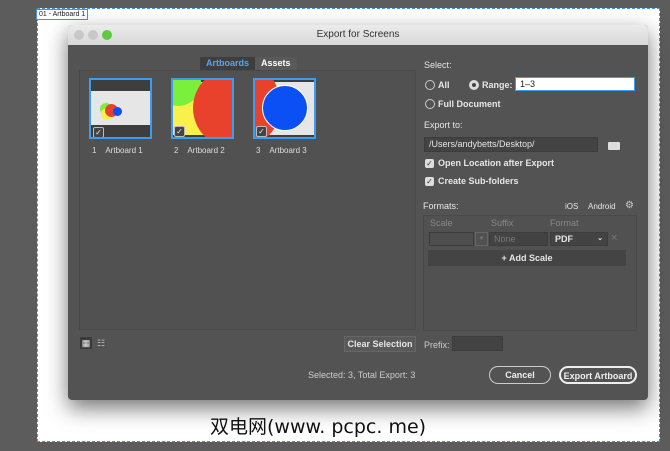  What do you see at coordinates (575, 84) in the screenshot?
I see `range-input: 1–3` at bounding box center [575, 84].